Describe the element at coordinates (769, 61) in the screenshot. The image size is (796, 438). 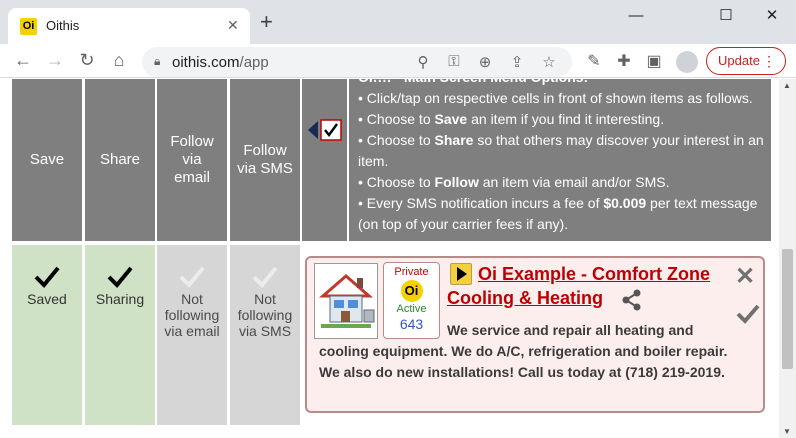
I see `menu-dots-icon: ⋮` at that location.